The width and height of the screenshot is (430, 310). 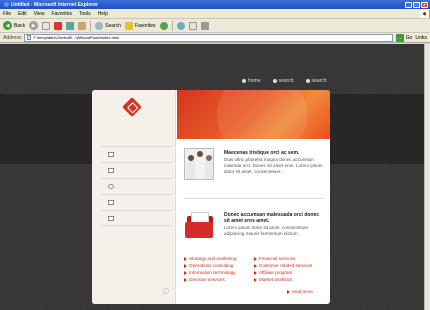 What do you see at coordinates (118, 290) in the screenshot?
I see `footer-text: · · · · · · · · · · · · · · · · · · · ·` at bounding box center [118, 290].